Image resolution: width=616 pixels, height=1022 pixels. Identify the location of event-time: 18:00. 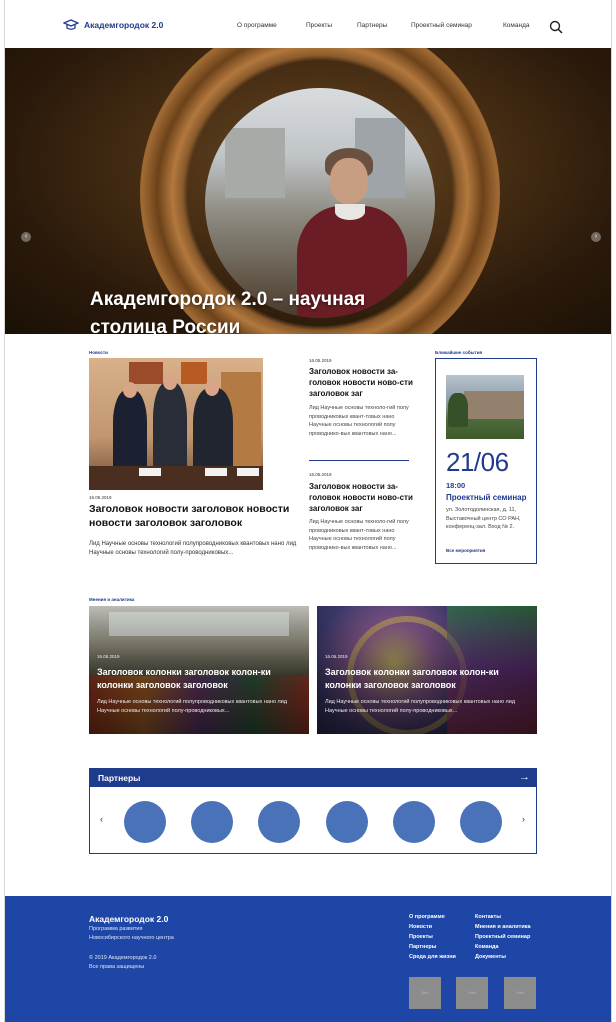
(456, 485).